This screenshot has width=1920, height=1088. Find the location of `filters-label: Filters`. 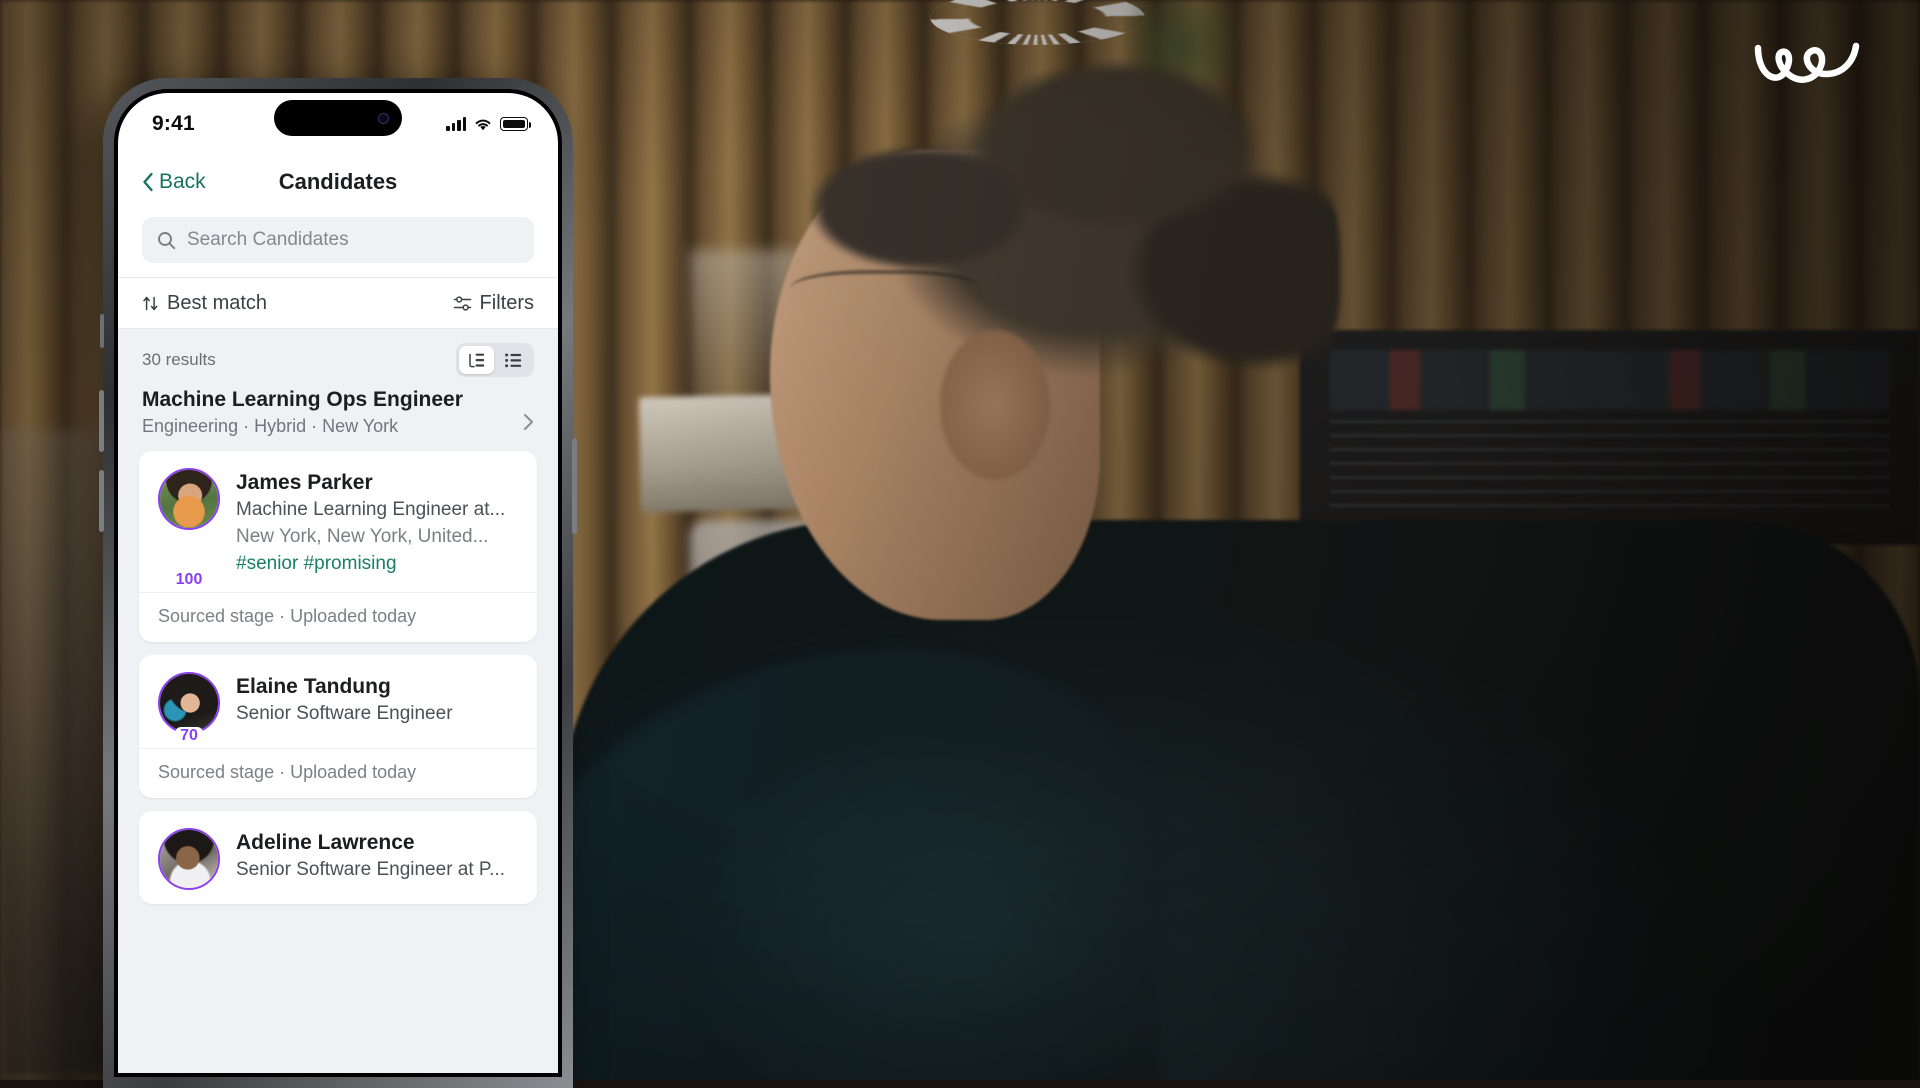

filters-label: Filters is located at coordinates (507, 303).